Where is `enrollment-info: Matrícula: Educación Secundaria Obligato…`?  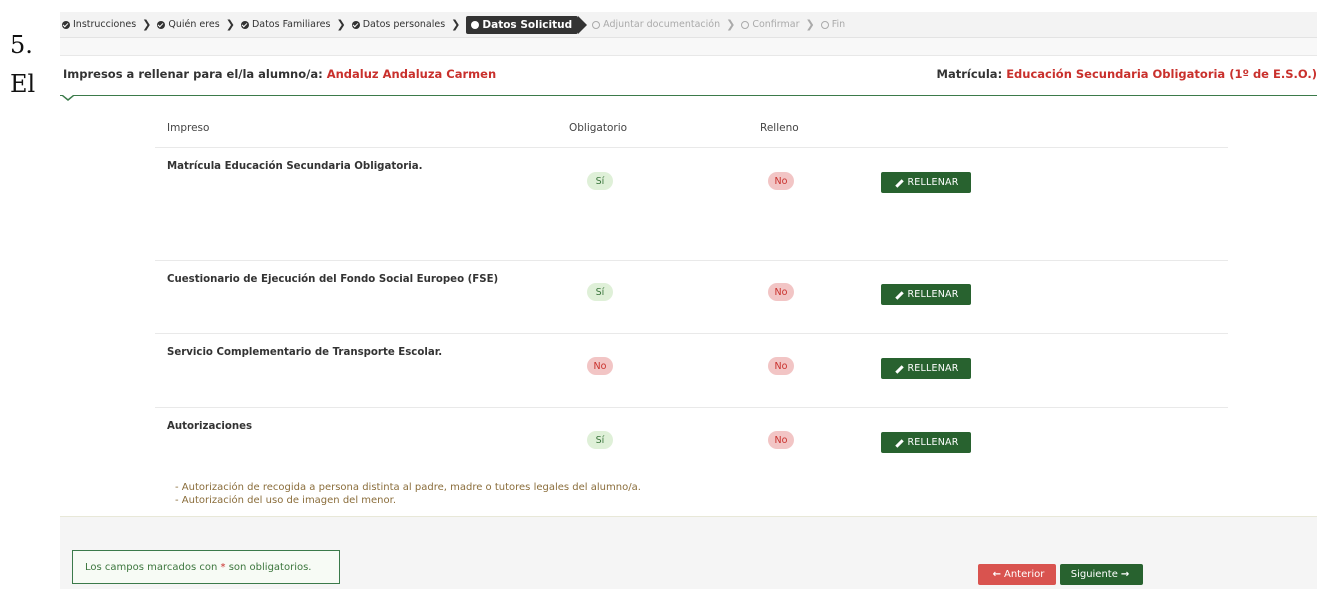 enrollment-info: Matrícula: Educación Secundaria Obligato… is located at coordinates (1127, 74).